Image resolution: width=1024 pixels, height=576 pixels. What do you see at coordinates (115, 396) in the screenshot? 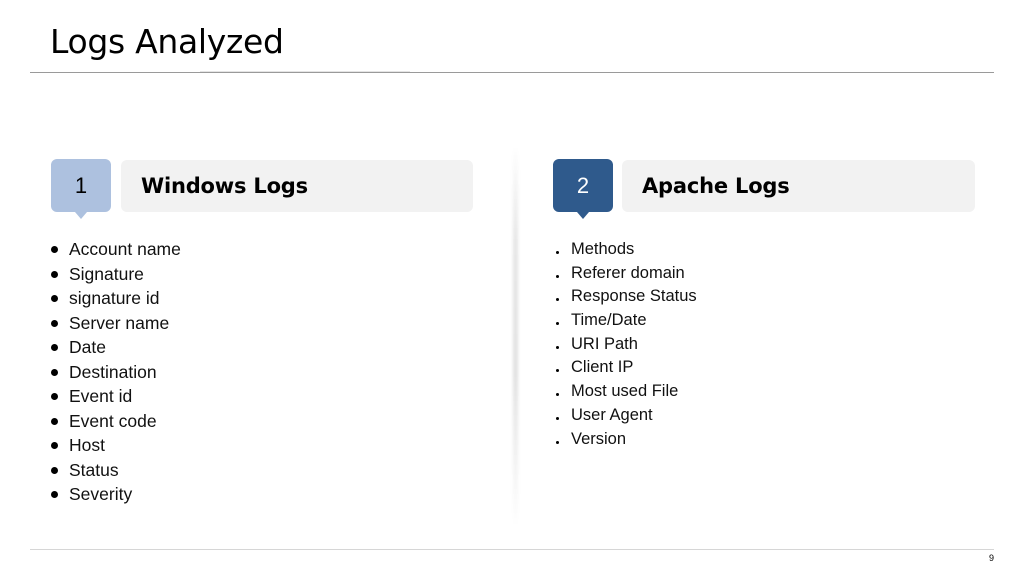
I see `list-item: Event id` at bounding box center [115, 396].